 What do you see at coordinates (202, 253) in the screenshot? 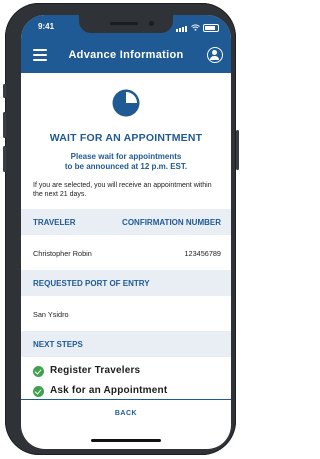
I see `confirmation-number: 123456789` at bounding box center [202, 253].